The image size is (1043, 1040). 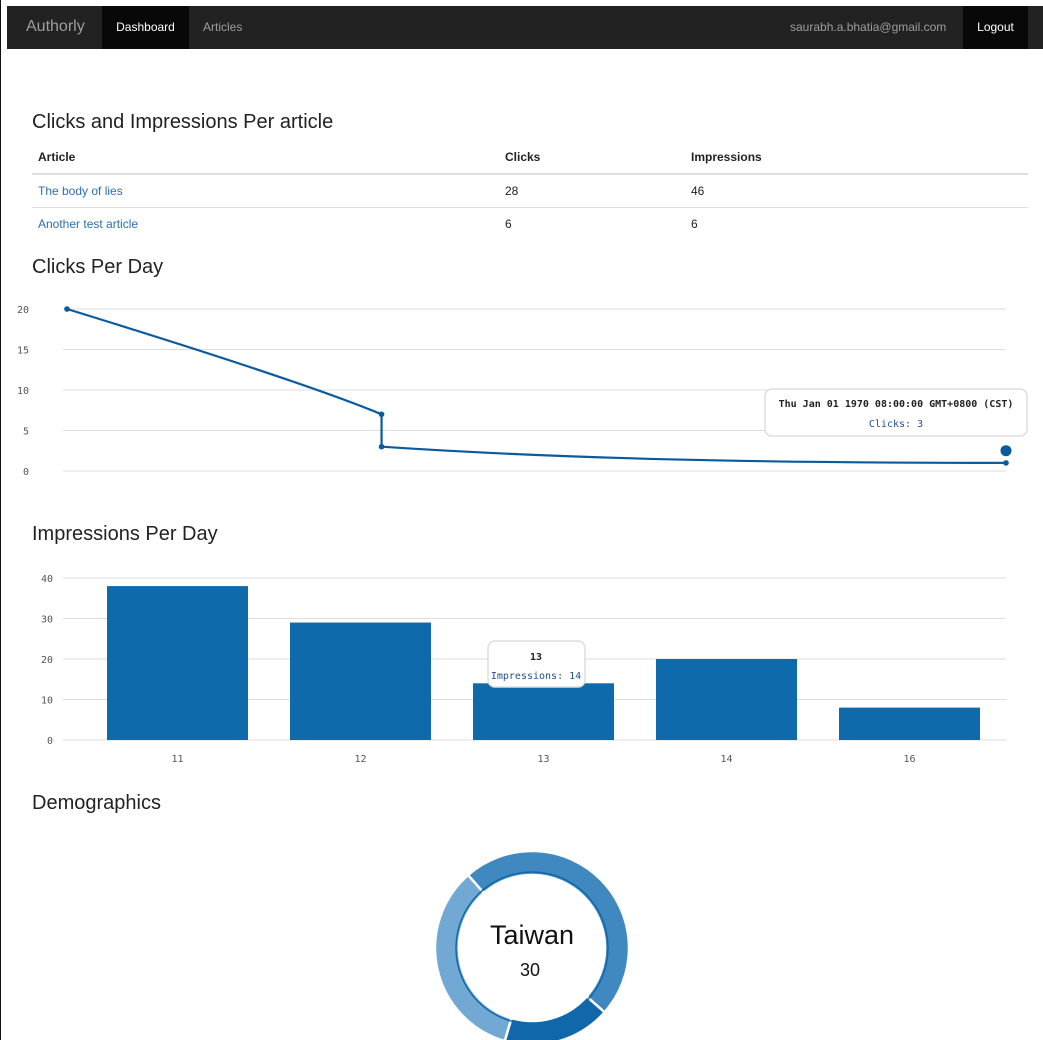 I want to click on table-row: The body of lies 28 46, so click(x=530, y=191).